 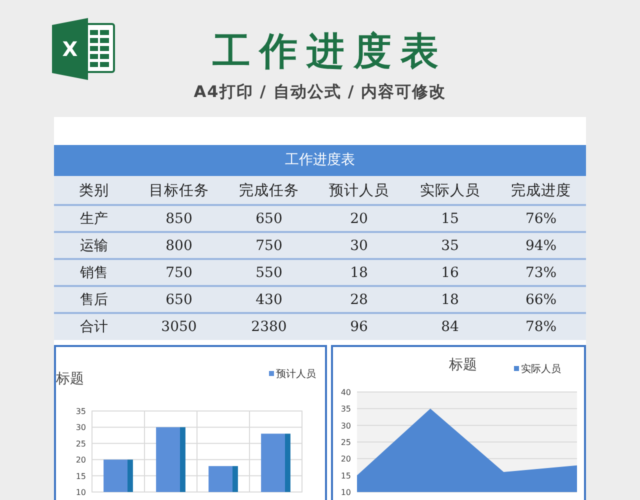 What do you see at coordinates (94, 245) in the screenshot?
I see `table-cell-text: 运输` at bounding box center [94, 245].